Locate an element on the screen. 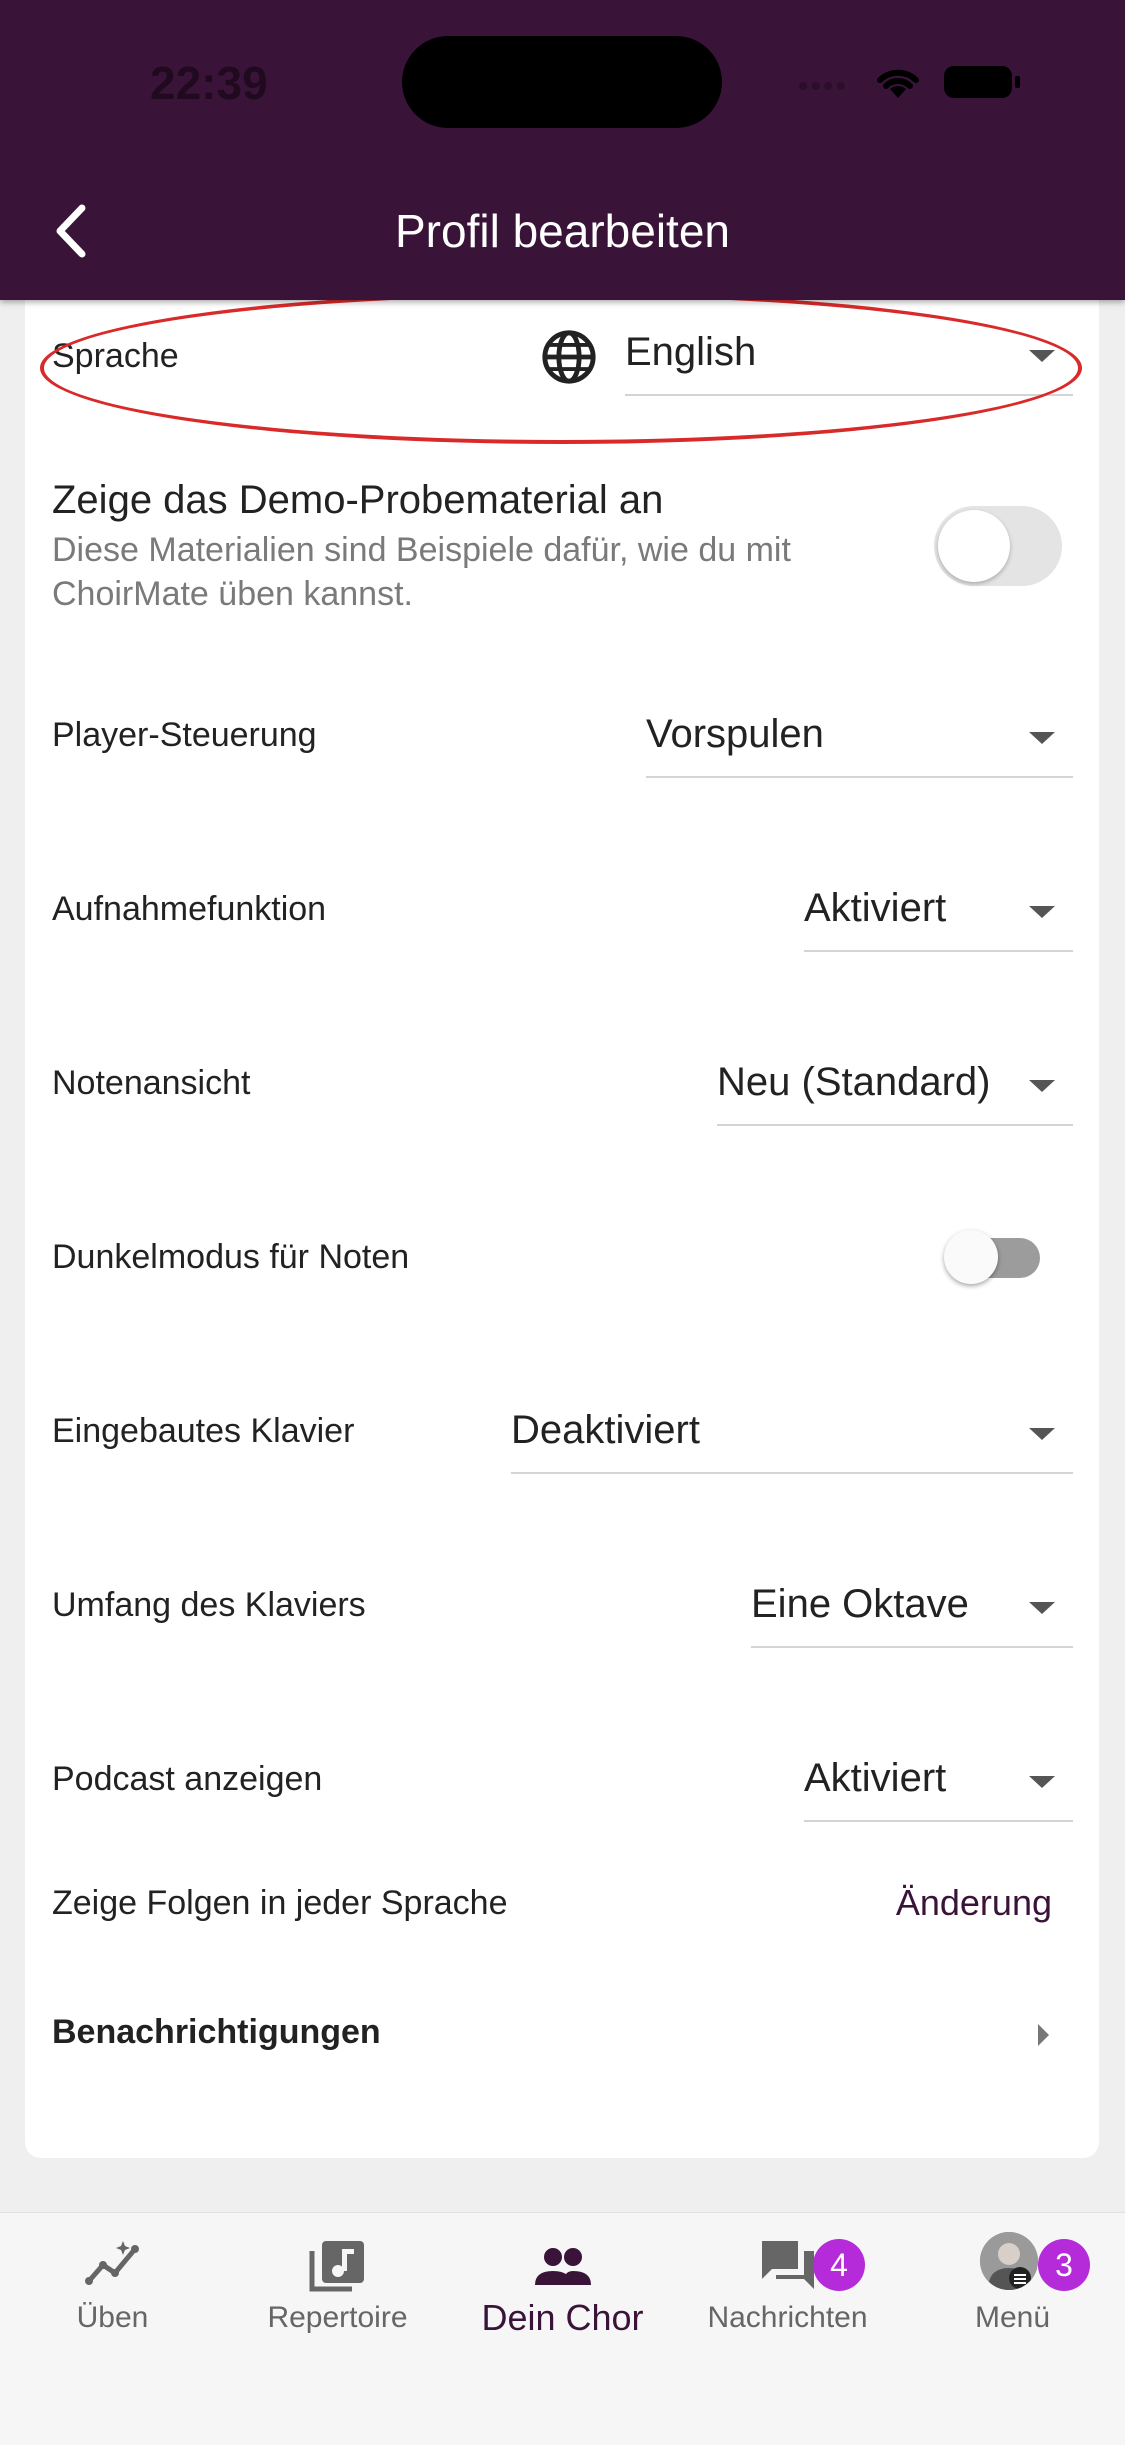 The image size is (1125, 2445). demo-material-toggle is located at coordinates (998, 546).